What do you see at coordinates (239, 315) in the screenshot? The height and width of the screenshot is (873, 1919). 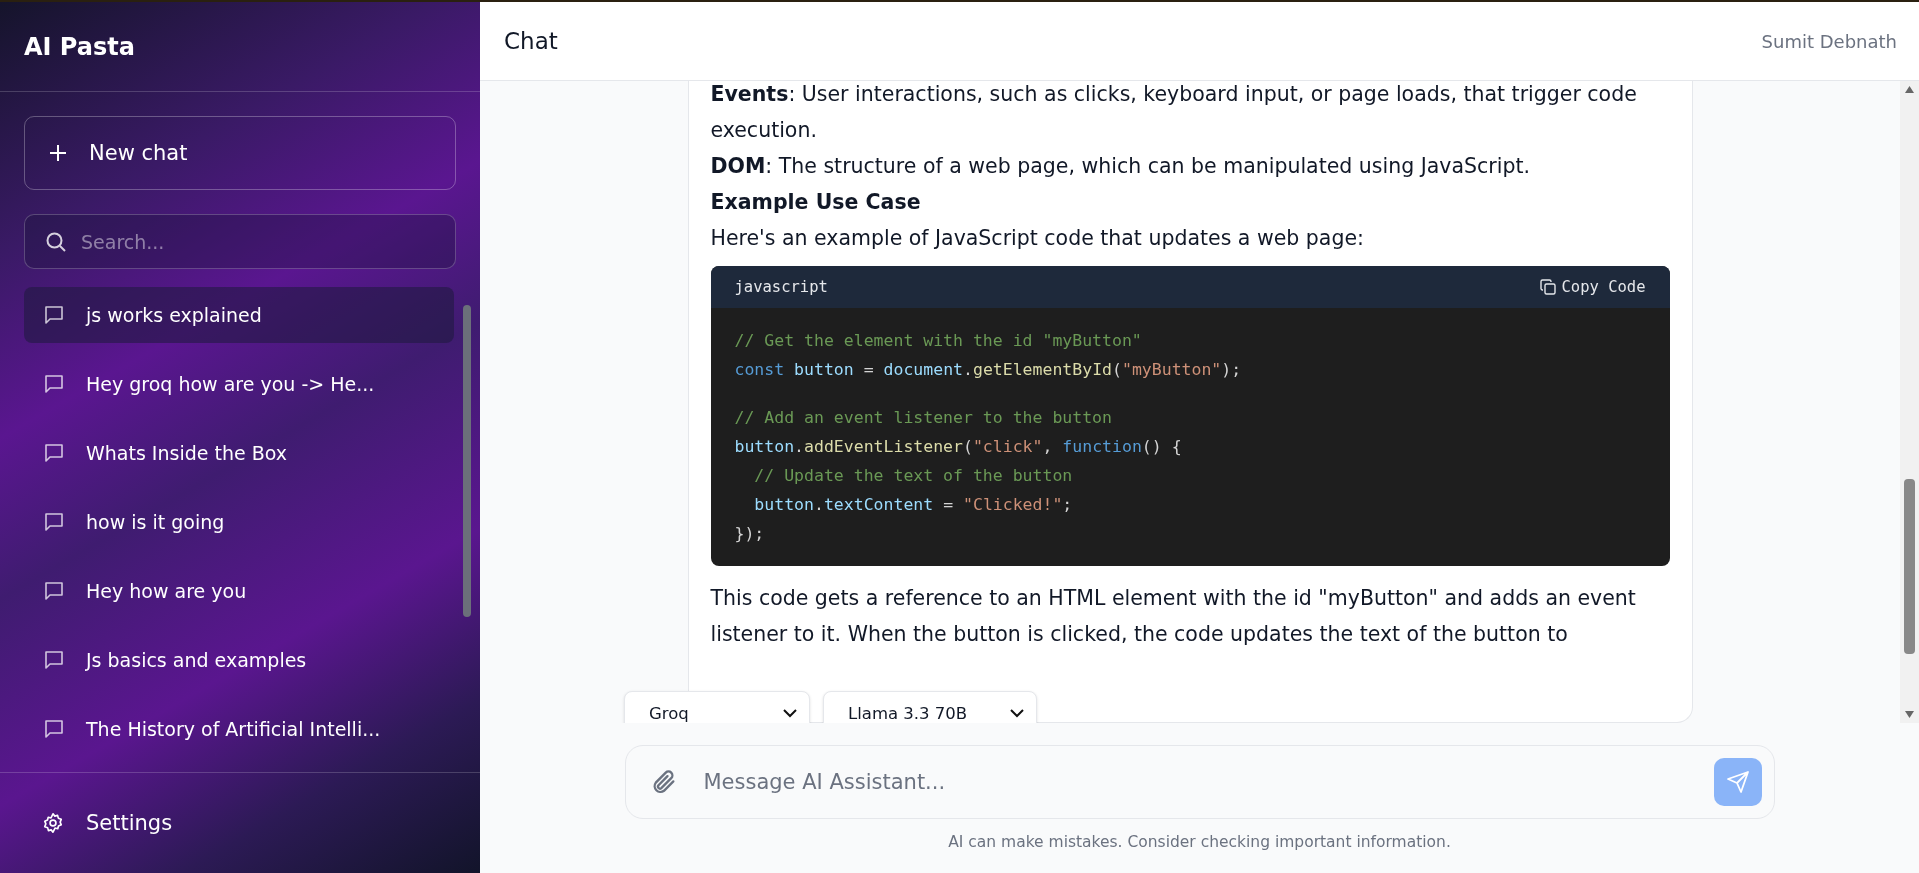 I see `chat-history-item: js works explained` at bounding box center [239, 315].